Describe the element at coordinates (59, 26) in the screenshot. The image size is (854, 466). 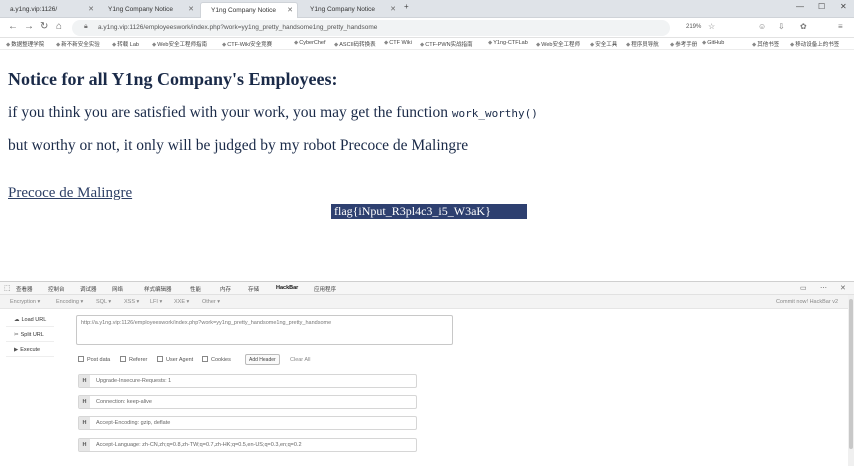
I see `home-icon: ⌂` at that location.